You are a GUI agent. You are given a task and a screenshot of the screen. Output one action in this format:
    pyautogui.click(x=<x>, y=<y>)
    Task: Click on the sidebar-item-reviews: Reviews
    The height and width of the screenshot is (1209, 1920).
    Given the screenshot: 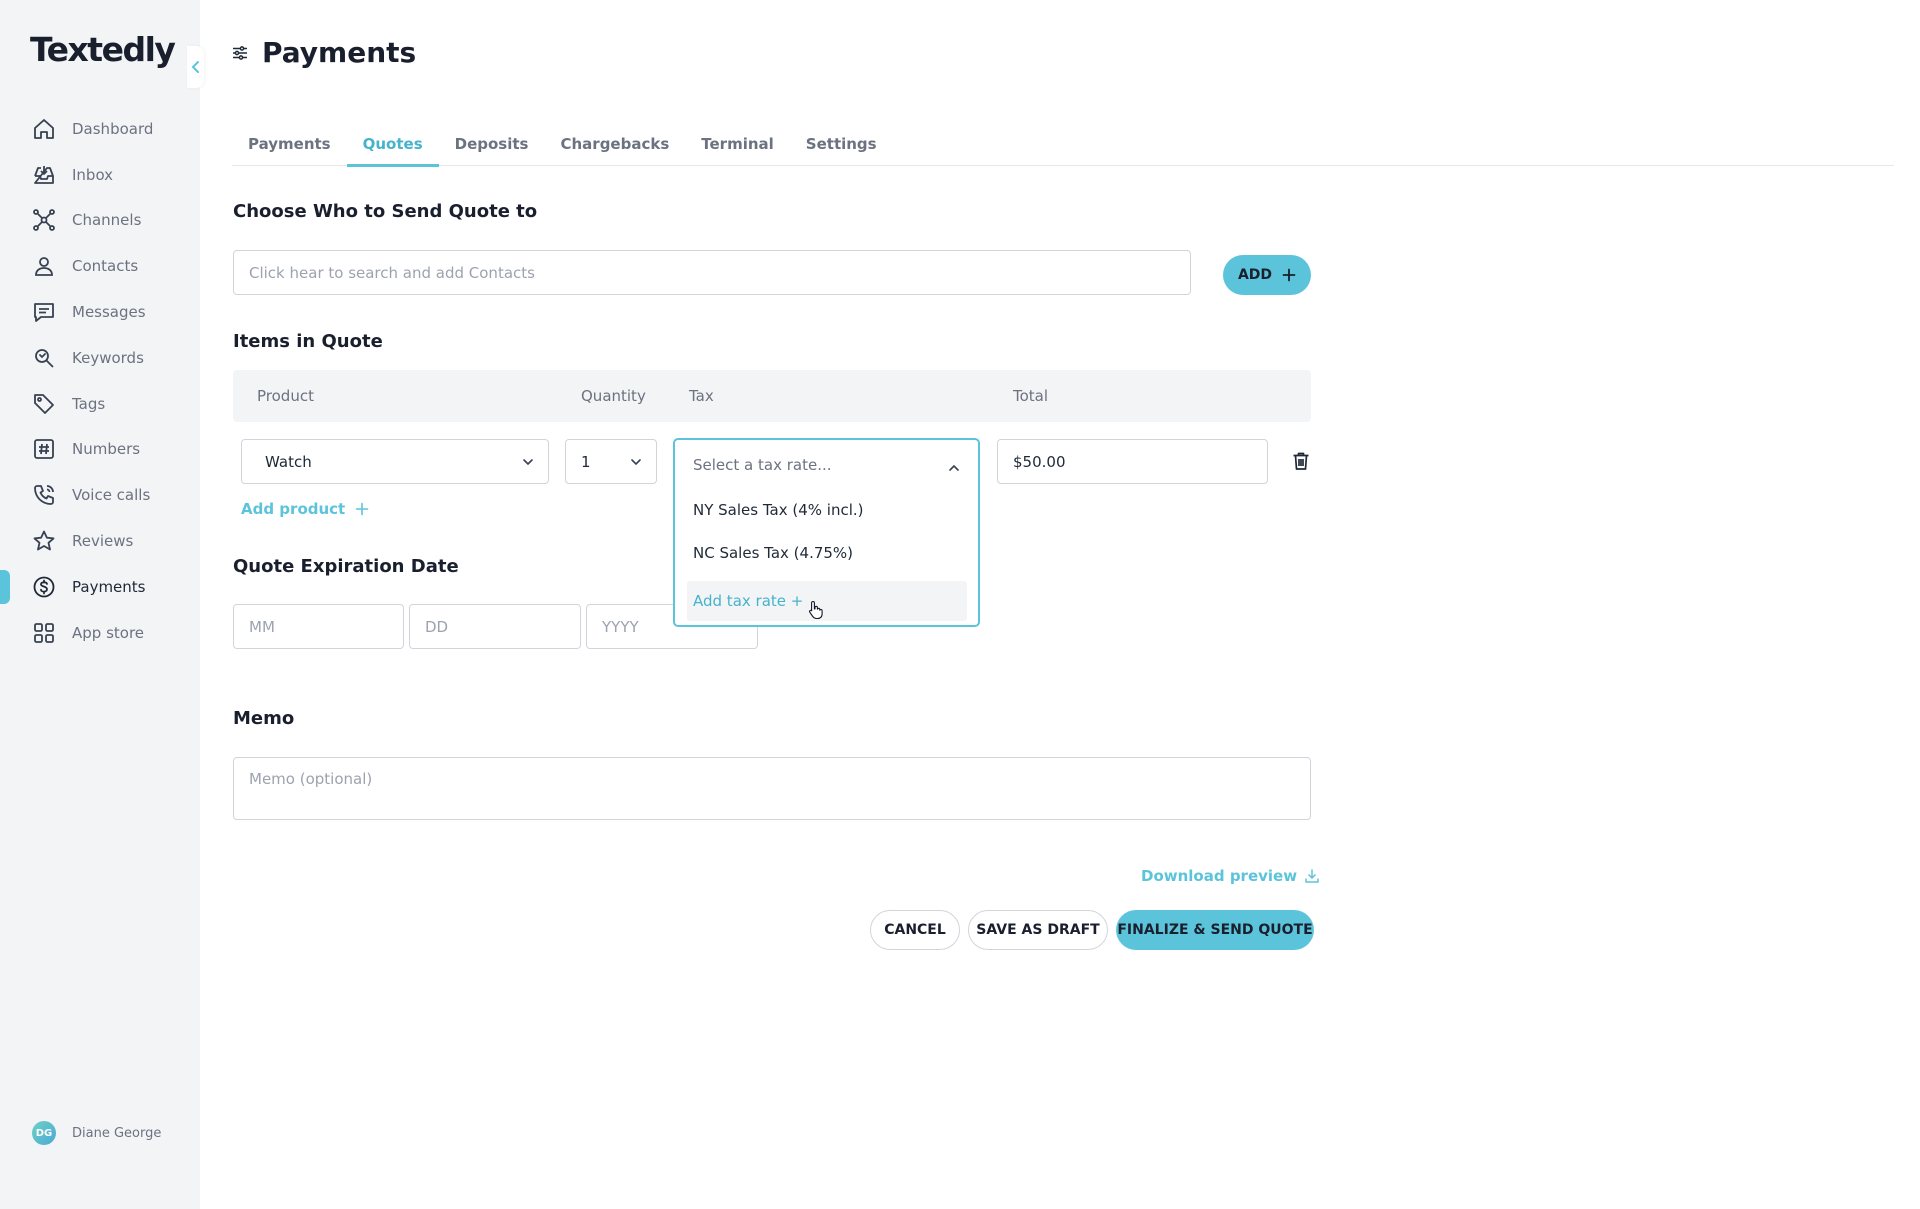 What is the action you would take?
    pyautogui.click(x=100, y=541)
    